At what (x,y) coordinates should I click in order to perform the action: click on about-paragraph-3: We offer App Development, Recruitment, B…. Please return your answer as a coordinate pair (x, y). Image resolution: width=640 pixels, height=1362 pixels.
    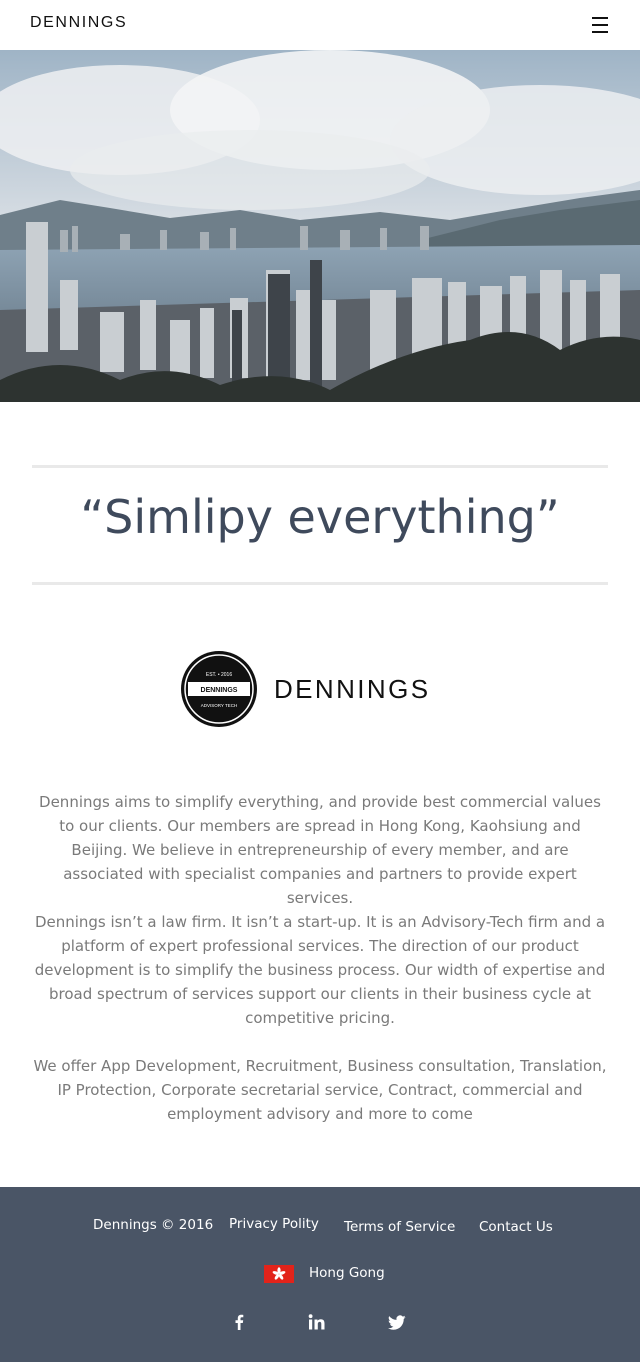
    Looking at the image, I should click on (320, 1090).